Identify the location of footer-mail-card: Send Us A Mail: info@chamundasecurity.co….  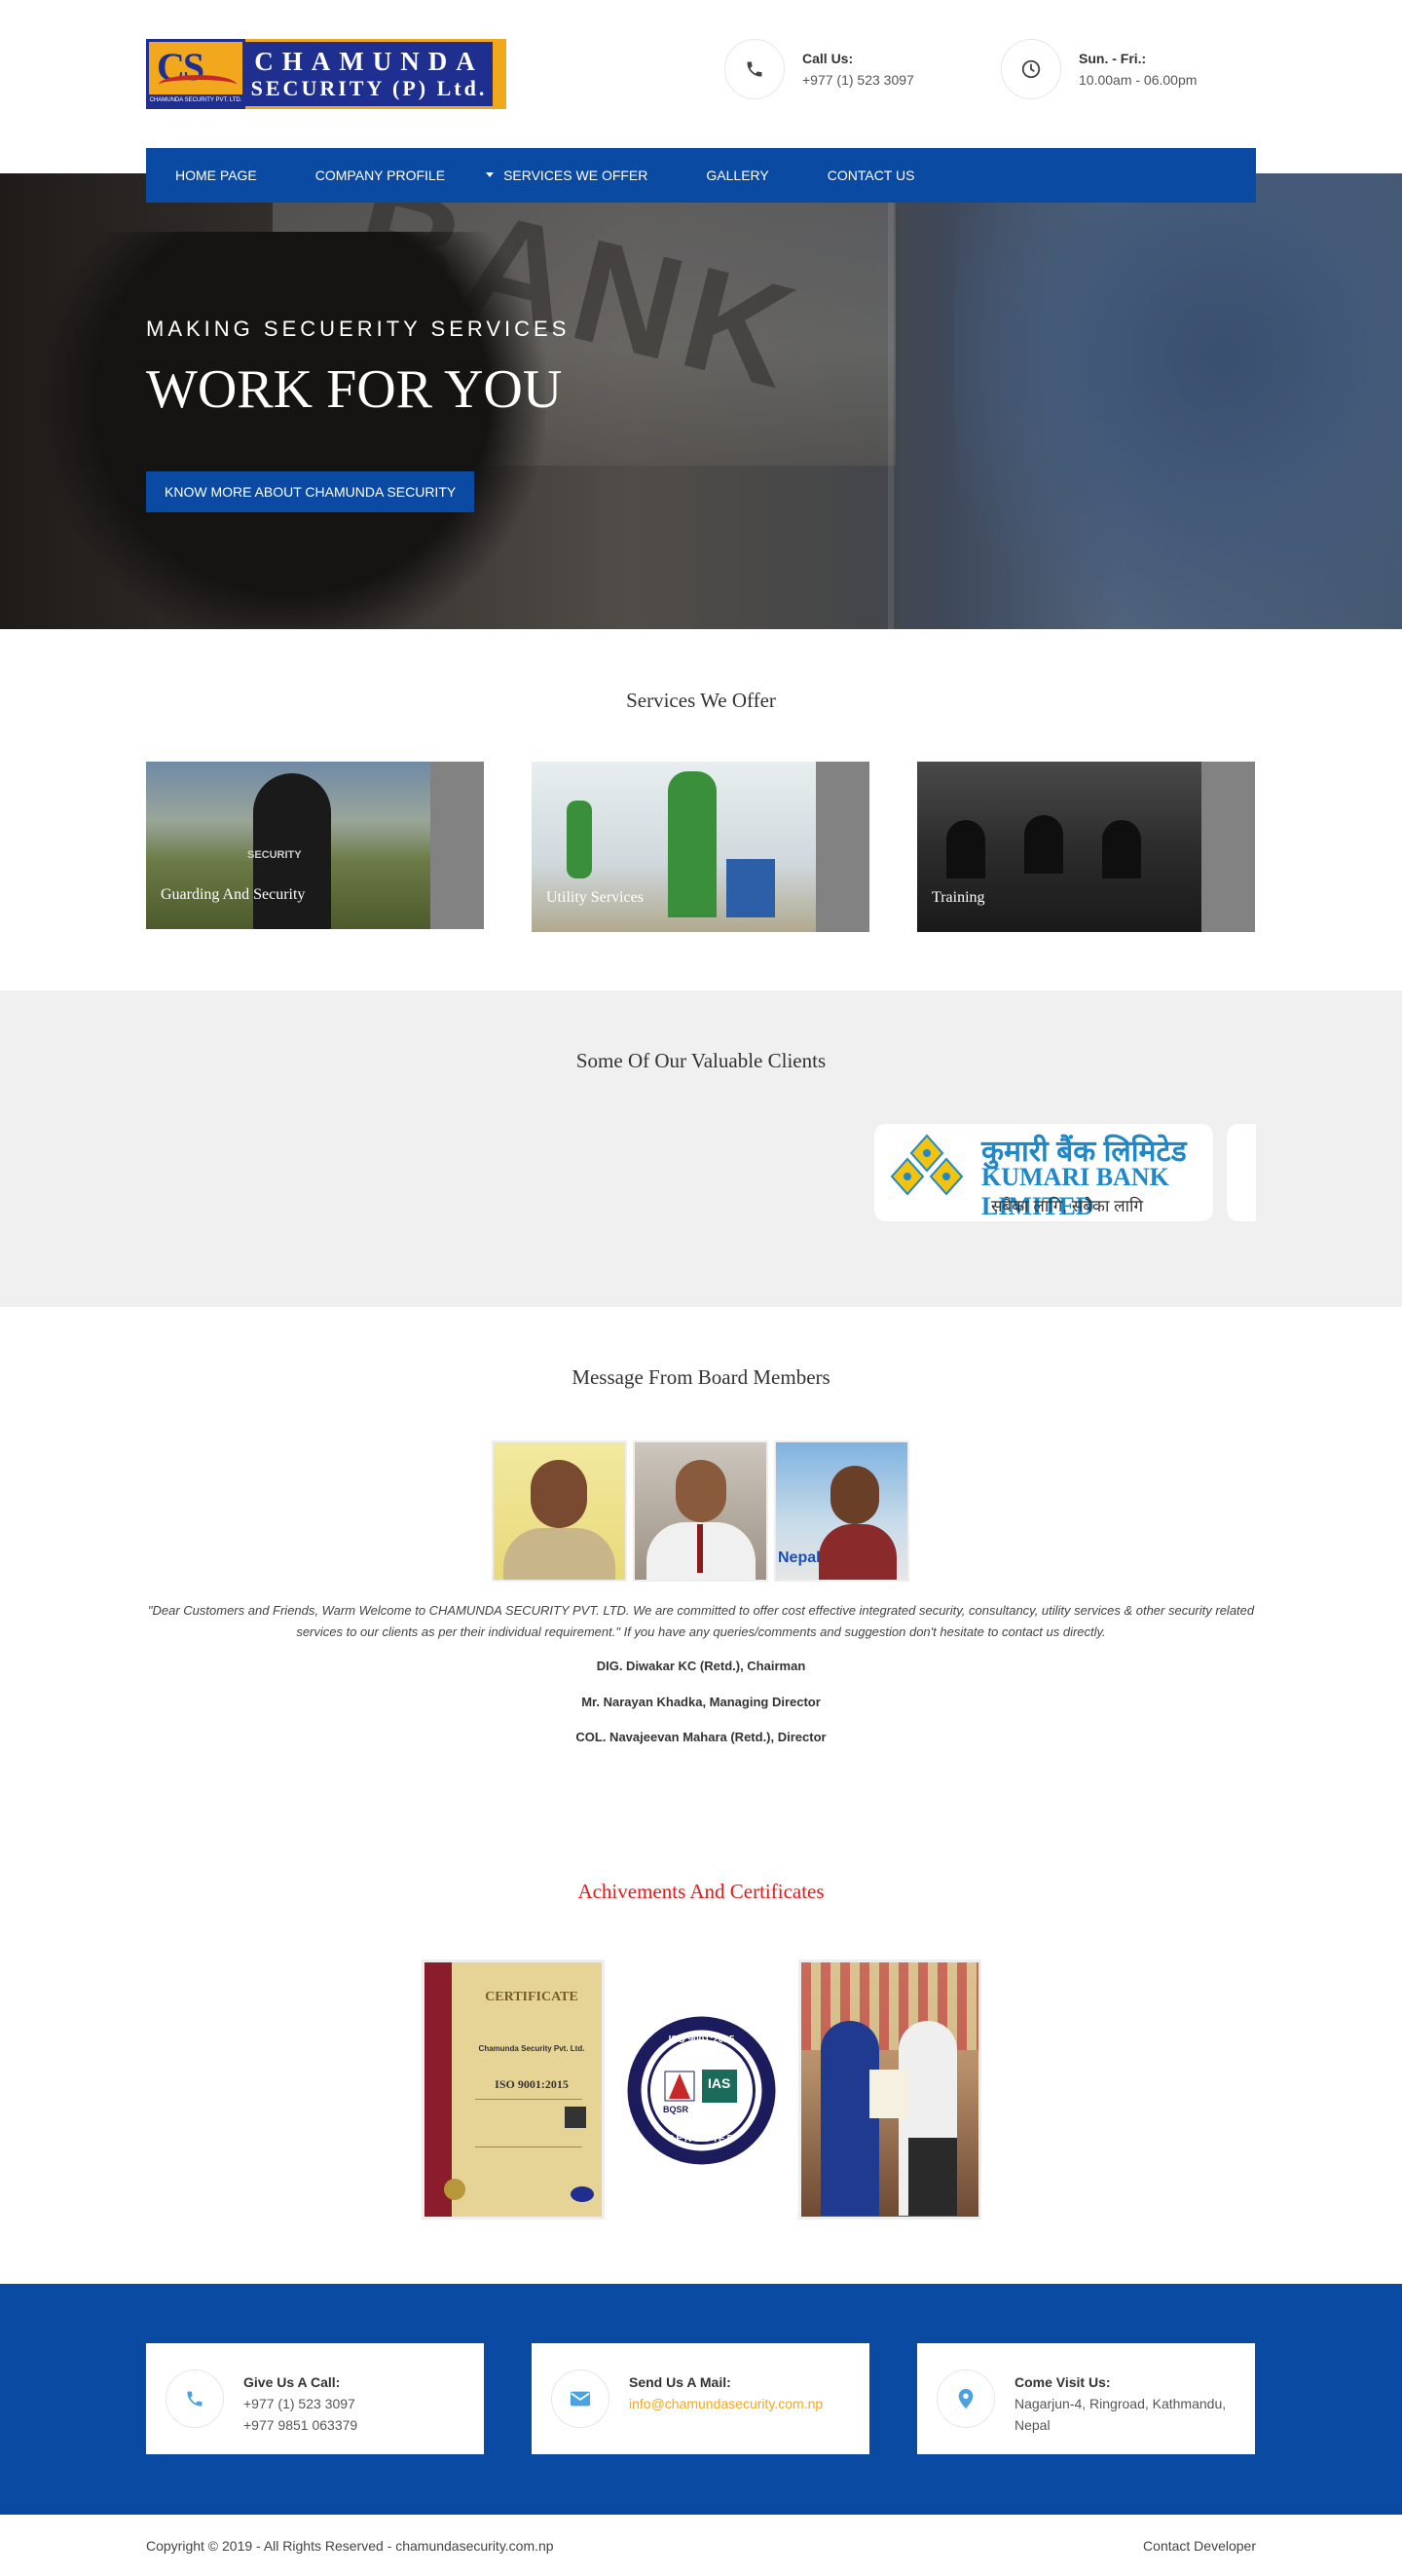
(700, 2398).